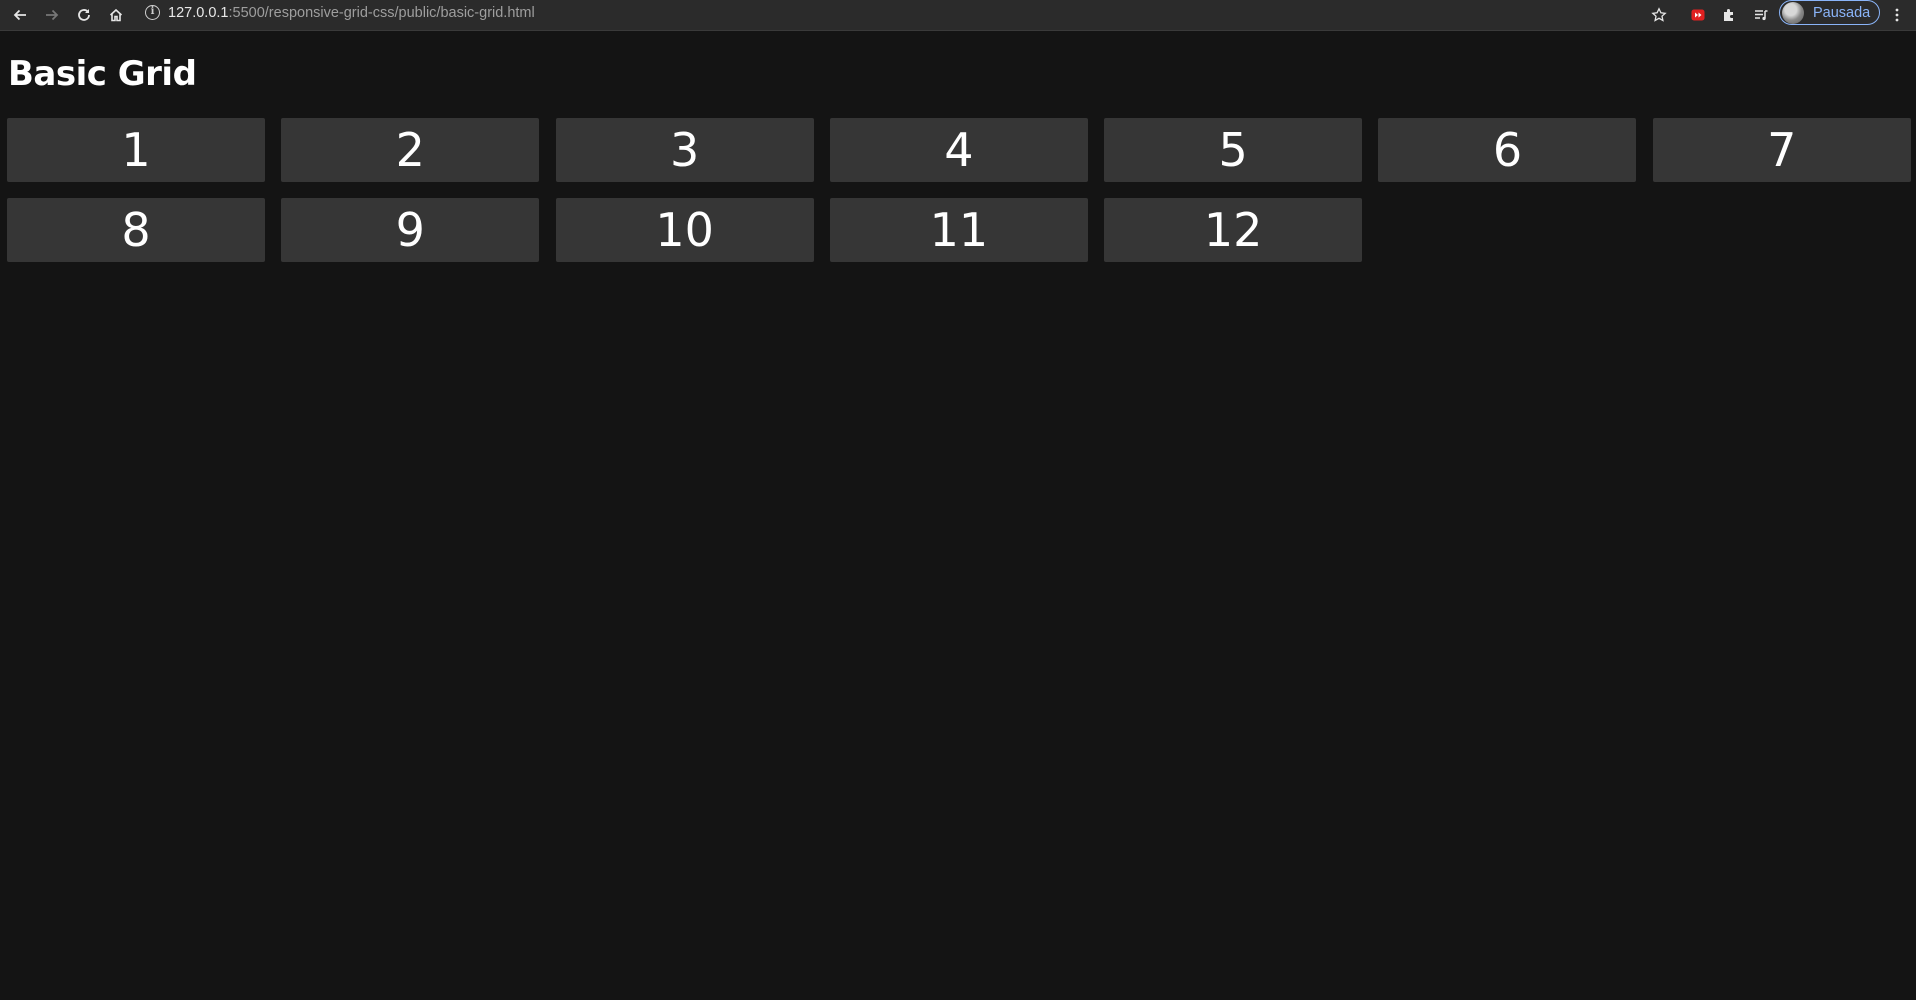 The image size is (1916, 1000). Describe the element at coordinates (1781, 150) in the screenshot. I see `grid-item: 7` at that location.